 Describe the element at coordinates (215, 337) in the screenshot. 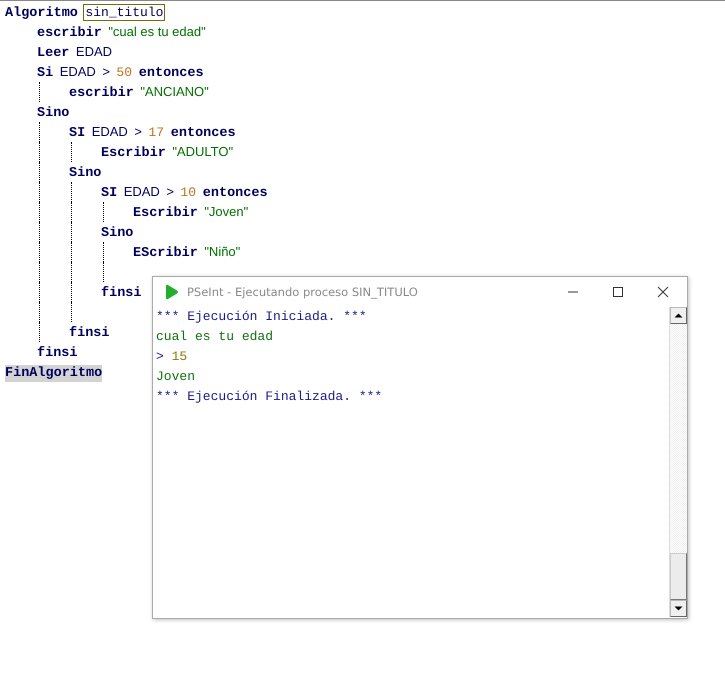

I see `console-line: cual es tu edad` at that location.